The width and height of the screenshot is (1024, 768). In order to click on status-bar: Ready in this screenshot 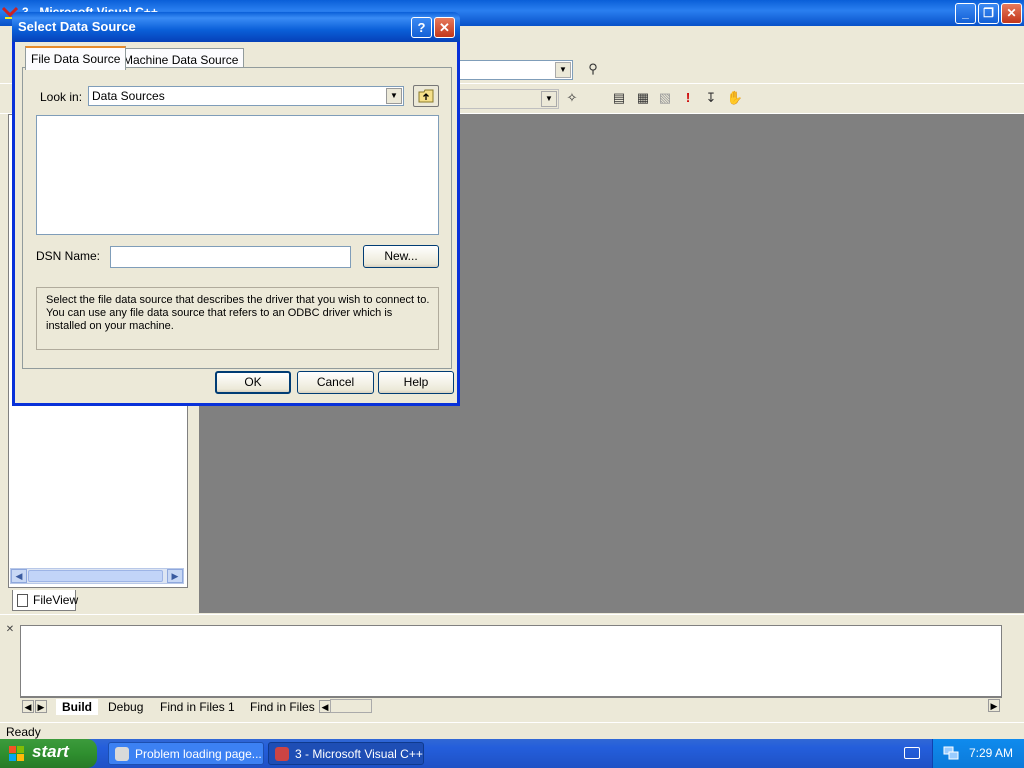, I will do `click(512, 730)`.